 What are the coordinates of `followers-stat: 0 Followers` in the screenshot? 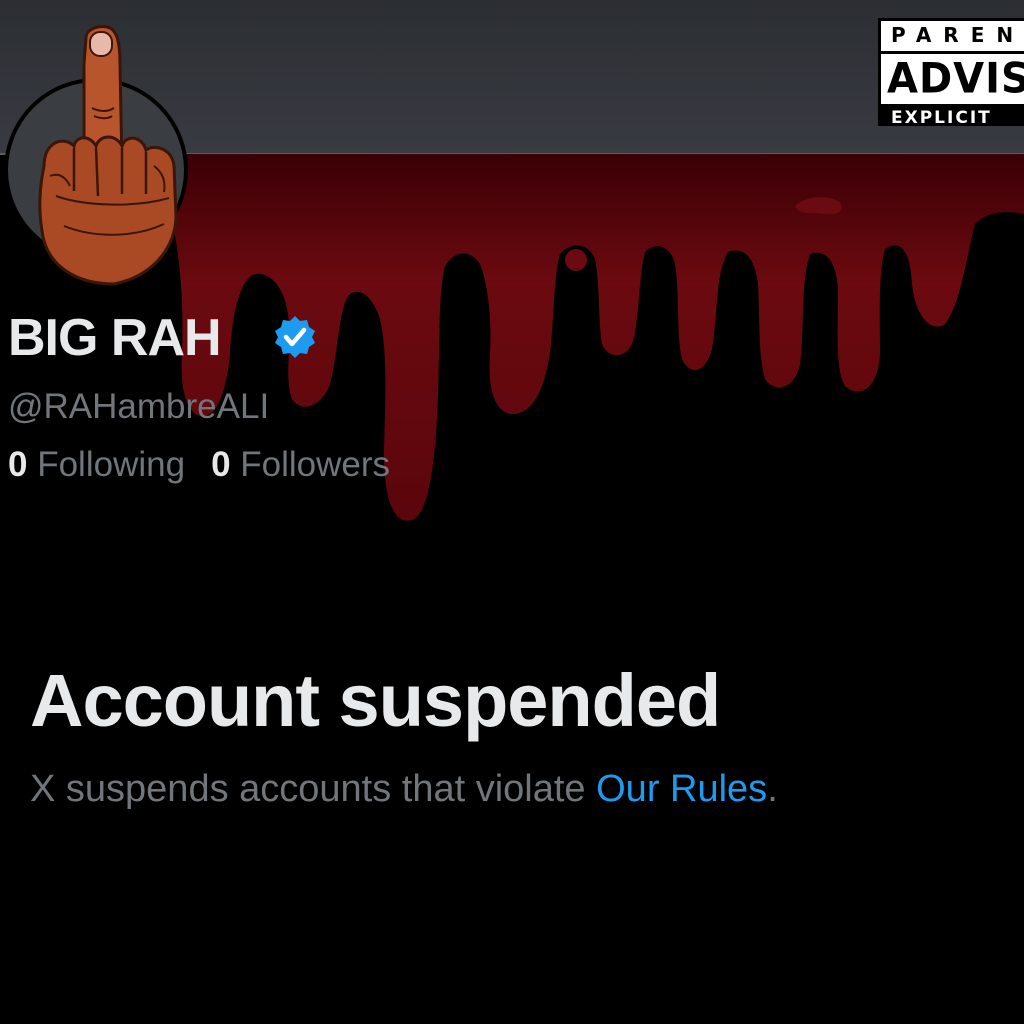 It's located at (300, 465).